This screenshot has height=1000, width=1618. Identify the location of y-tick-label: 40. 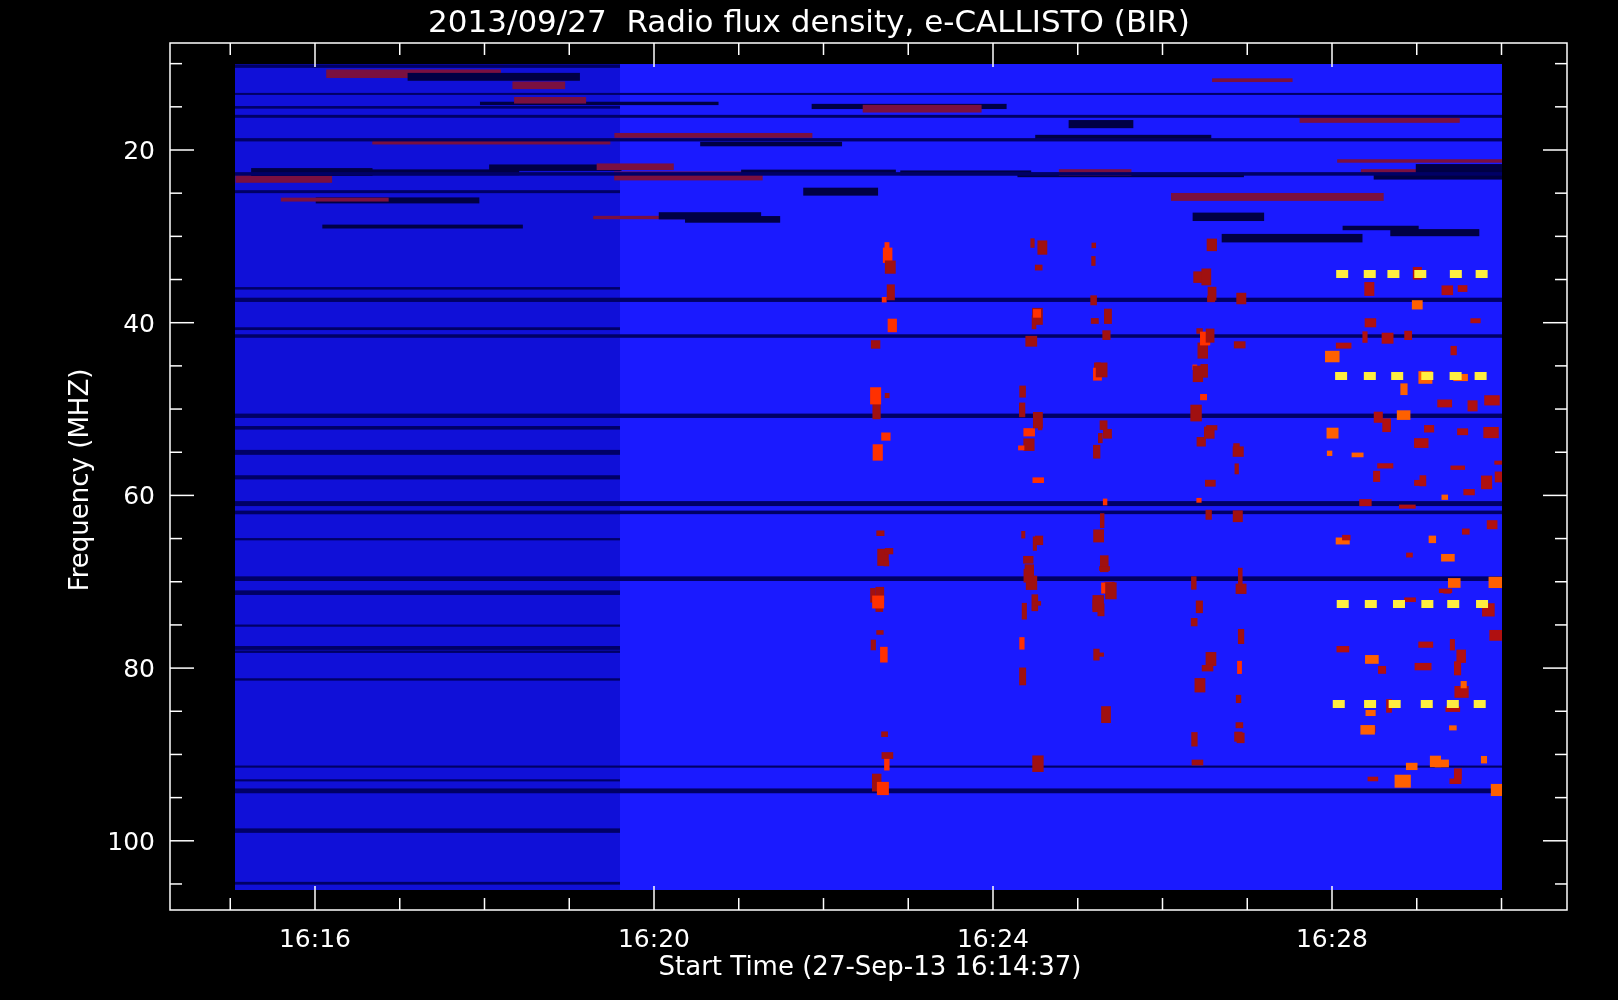
(139, 323).